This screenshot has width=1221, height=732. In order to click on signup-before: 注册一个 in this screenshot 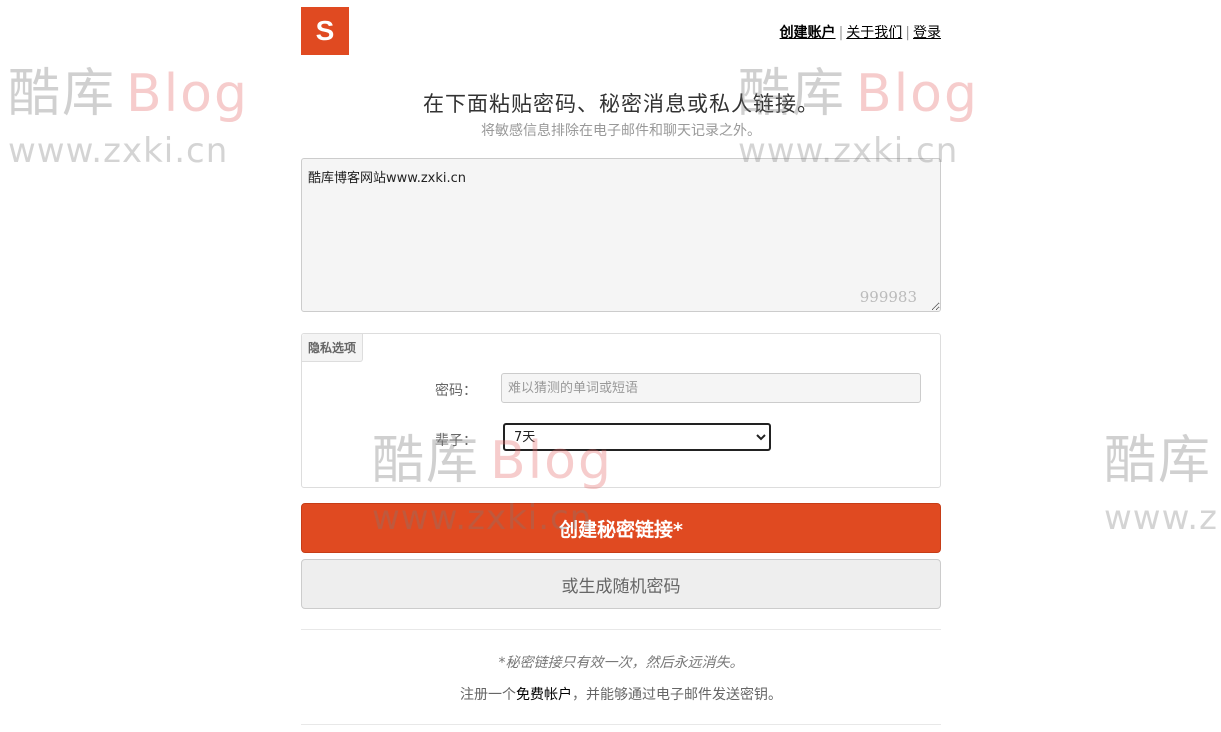, I will do `click(488, 695)`.